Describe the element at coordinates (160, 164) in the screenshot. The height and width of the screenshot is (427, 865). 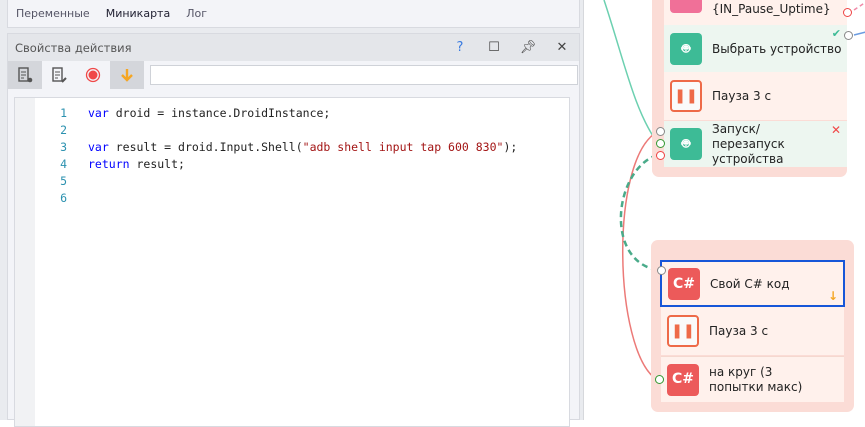
I see `code-token: result;` at that location.